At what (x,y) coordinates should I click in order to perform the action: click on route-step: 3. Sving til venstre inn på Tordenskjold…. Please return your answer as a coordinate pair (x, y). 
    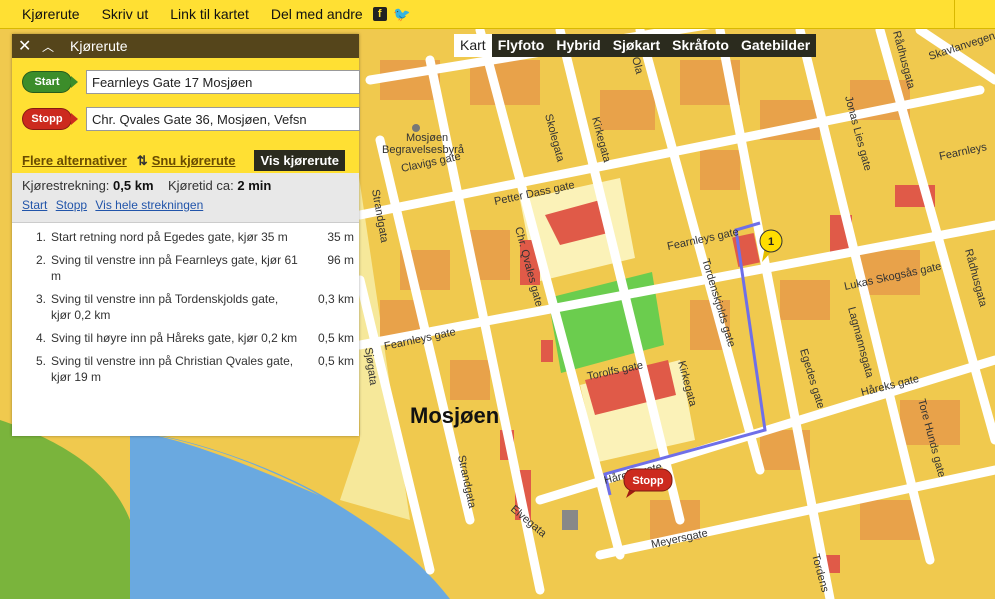
    Looking at the image, I should click on (185, 310).